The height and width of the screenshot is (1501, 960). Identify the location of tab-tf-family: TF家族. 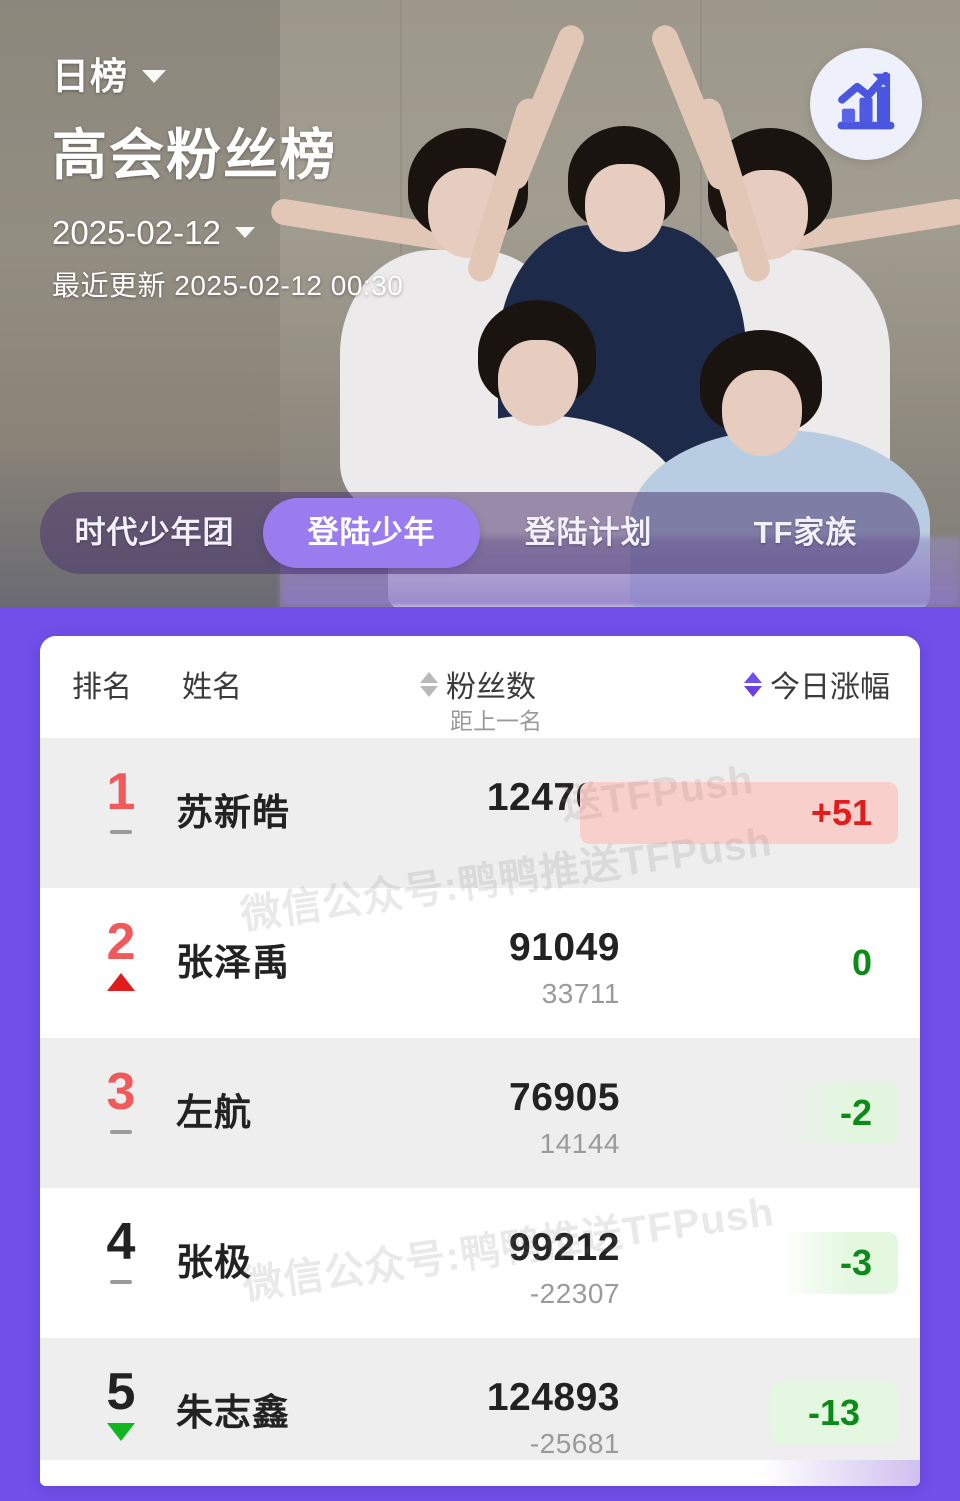
(805, 533).